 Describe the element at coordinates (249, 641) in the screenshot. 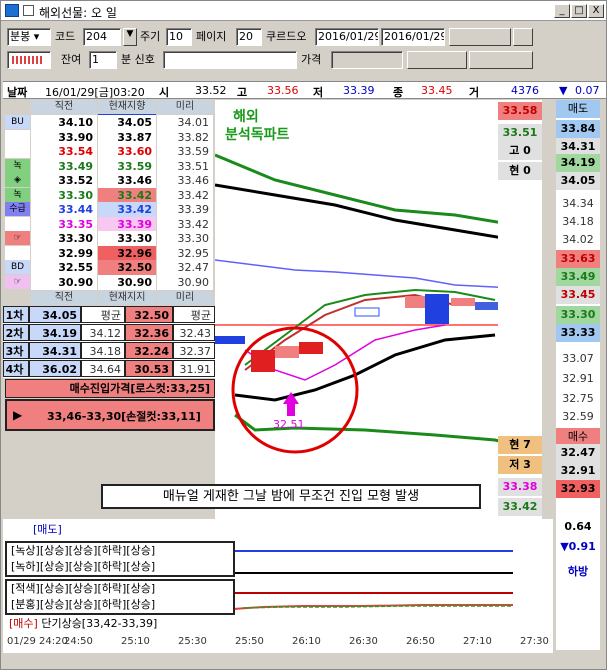

I see `time-tick: 25:50` at that location.